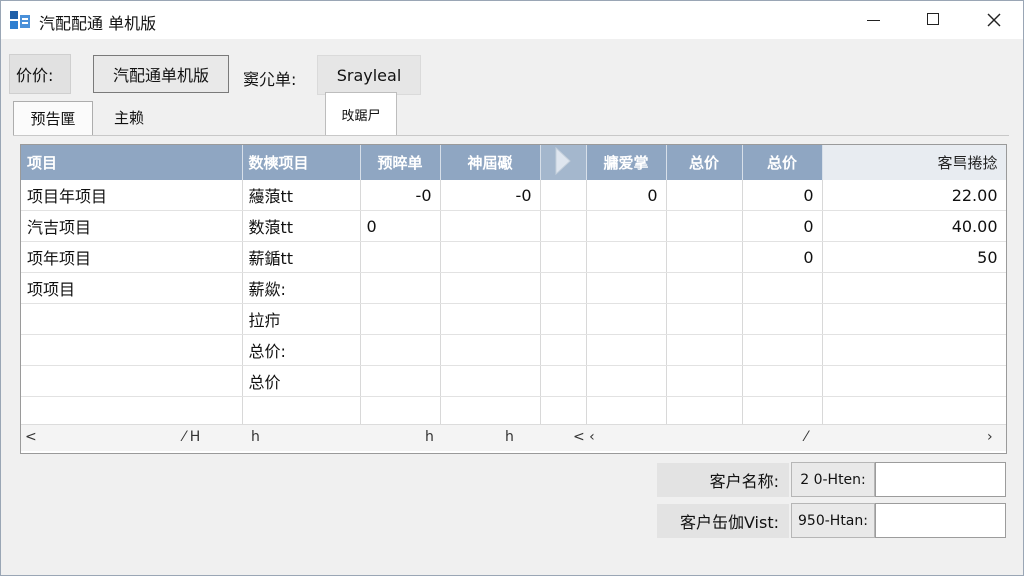 The height and width of the screenshot is (576, 1024). What do you see at coordinates (301, 195) in the screenshot?
I see `cell: 蘰蒗tt` at bounding box center [301, 195].